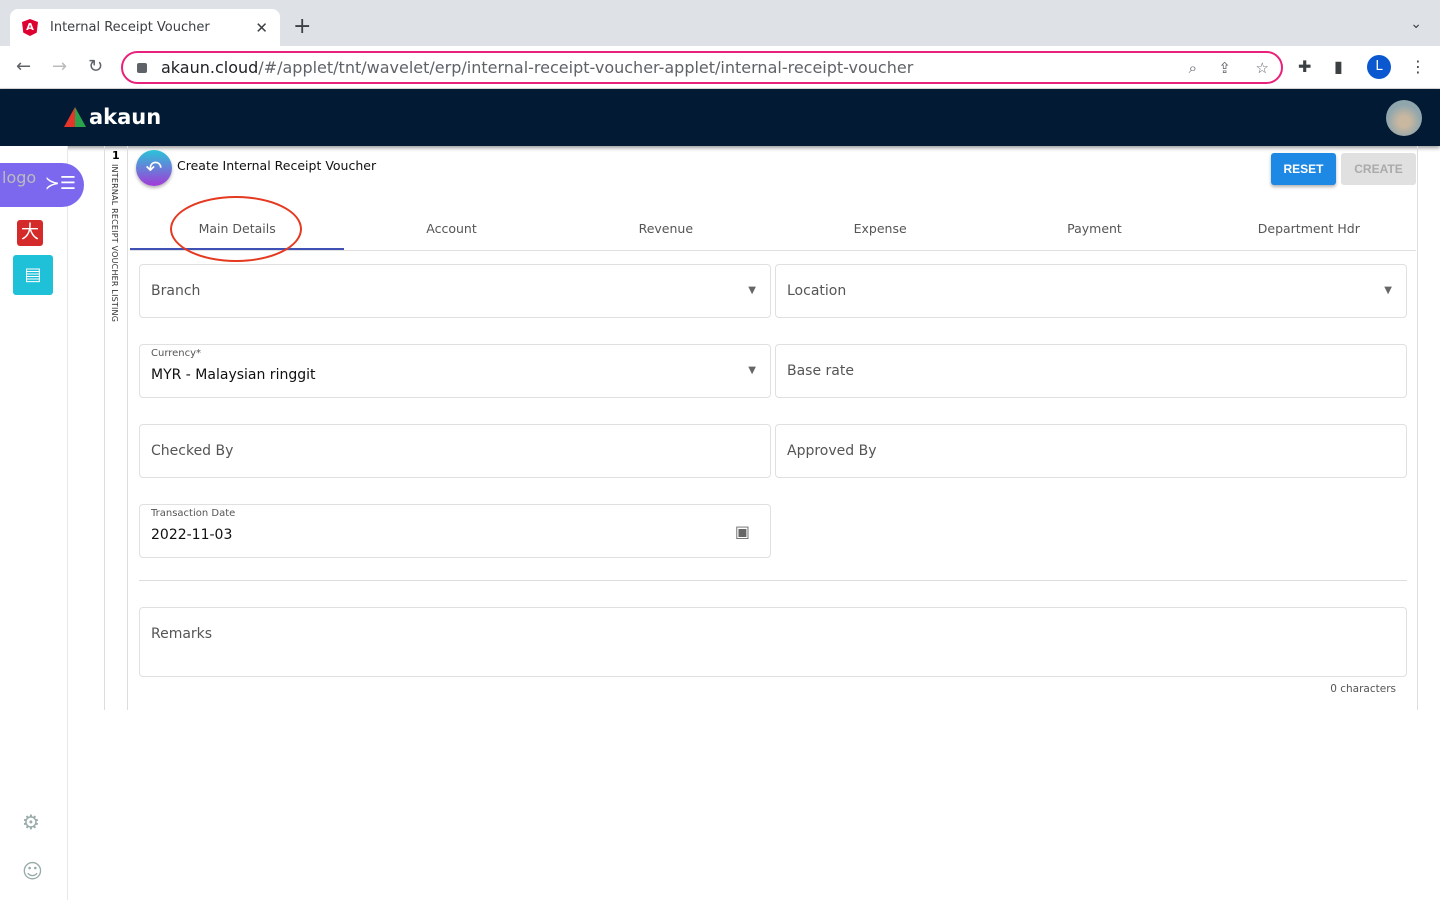 The height and width of the screenshot is (900, 1440). Describe the element at coordinates (820, 371) in the screenshot. I see `base-rate-label: Base rate` at that location.